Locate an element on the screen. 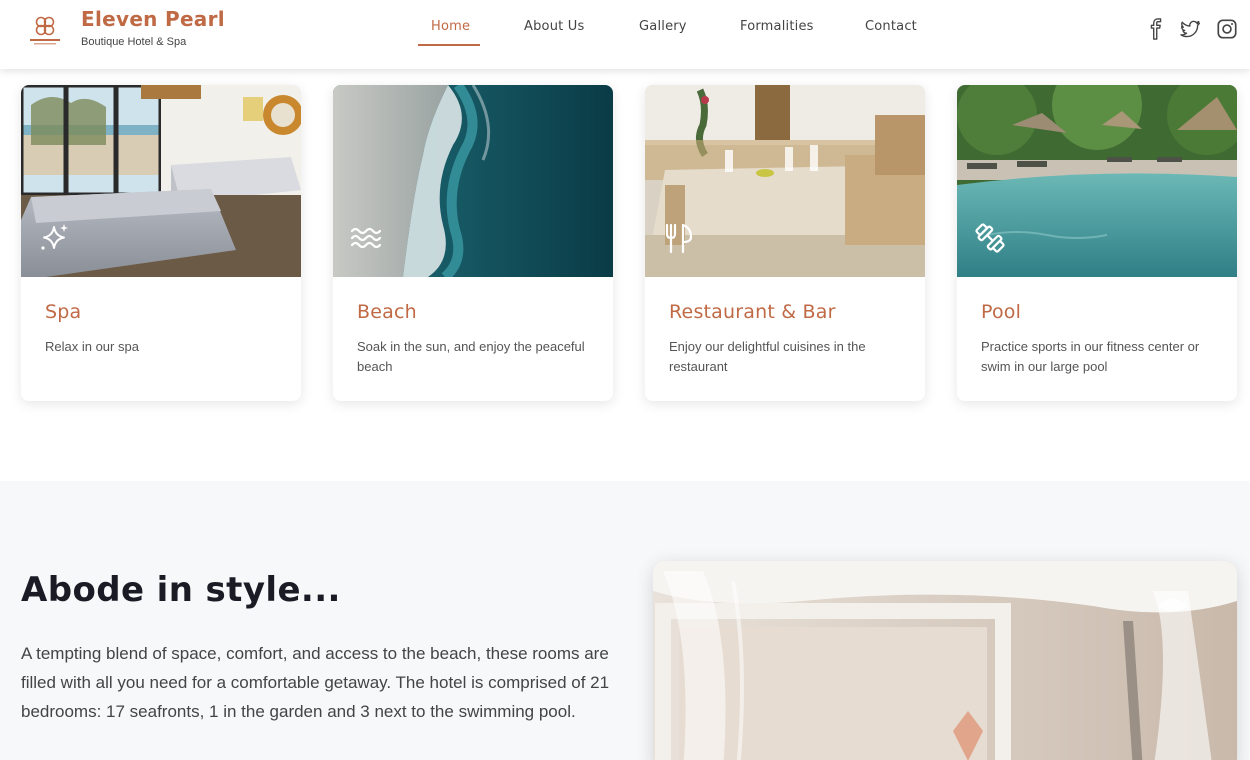  brand-tagline: Boutique Hotel & Spa is located at coordinates (134, 42).